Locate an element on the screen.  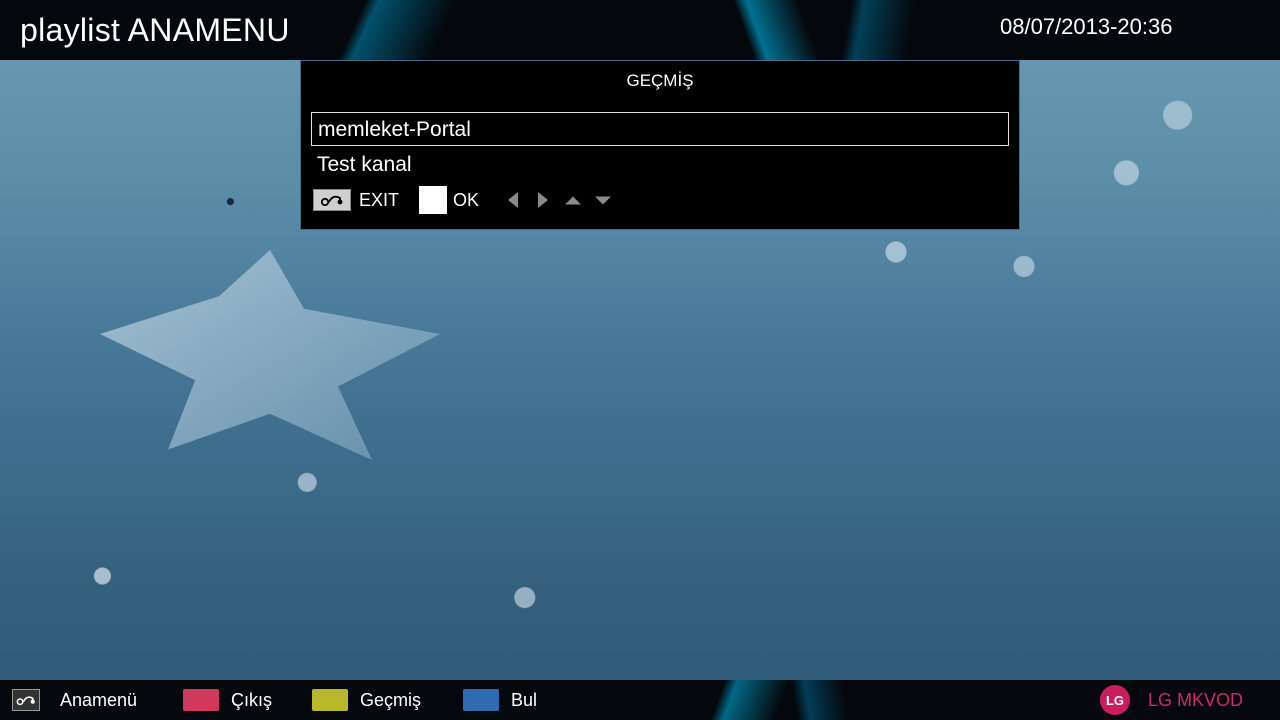
red-key-icon is located at coordinates (201, 700).